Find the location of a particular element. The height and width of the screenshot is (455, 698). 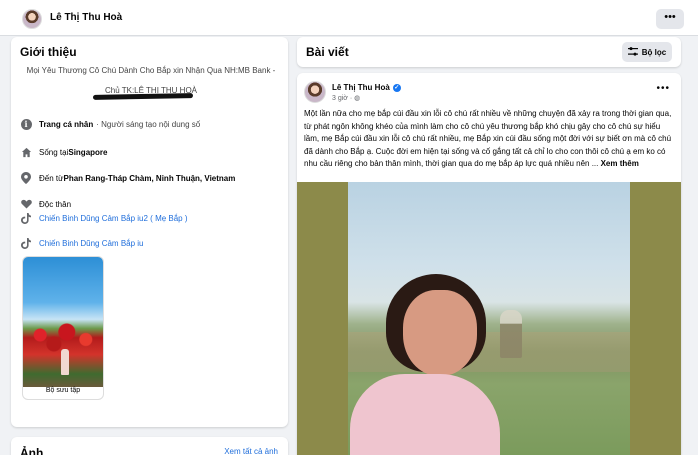

photo-face is located at coordinates (440, 333).